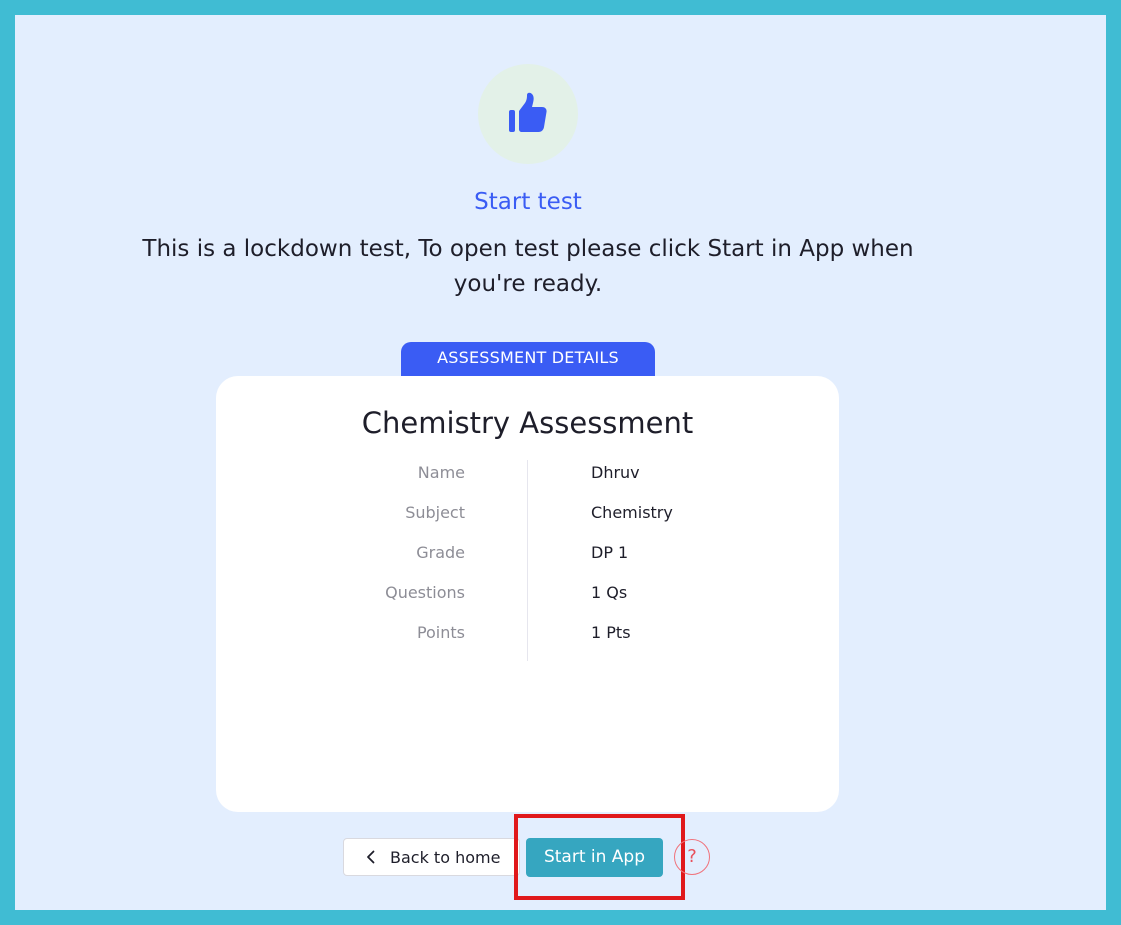 The width and height of the screenshot is (1121, 925). I want to click on detail-label: Grade, so click(440, 552).